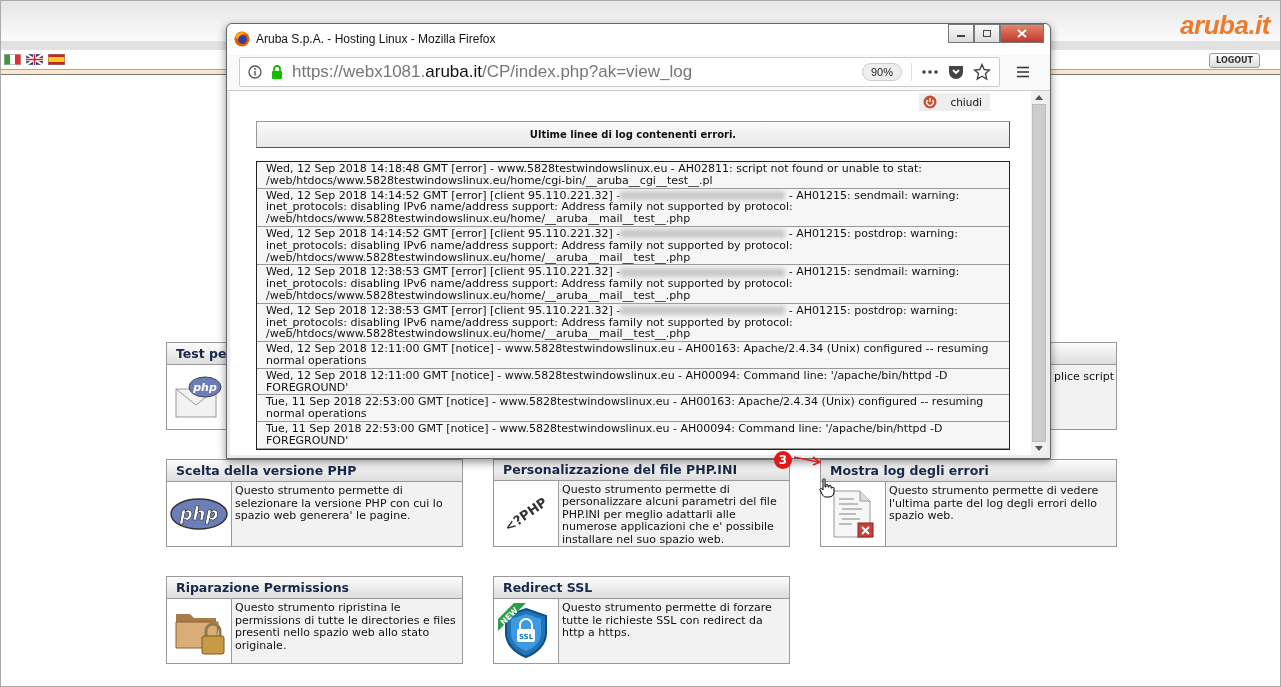 The height and width of the screenshot is (687, 1281). What do you see at coordinates (345, 627) in the screenshot?
I see `tool-description: Questo strumento ripristina le permissions di tutte le directories e files presenti nello spazio web allo stato originale.` at bounding box center [345, 627].